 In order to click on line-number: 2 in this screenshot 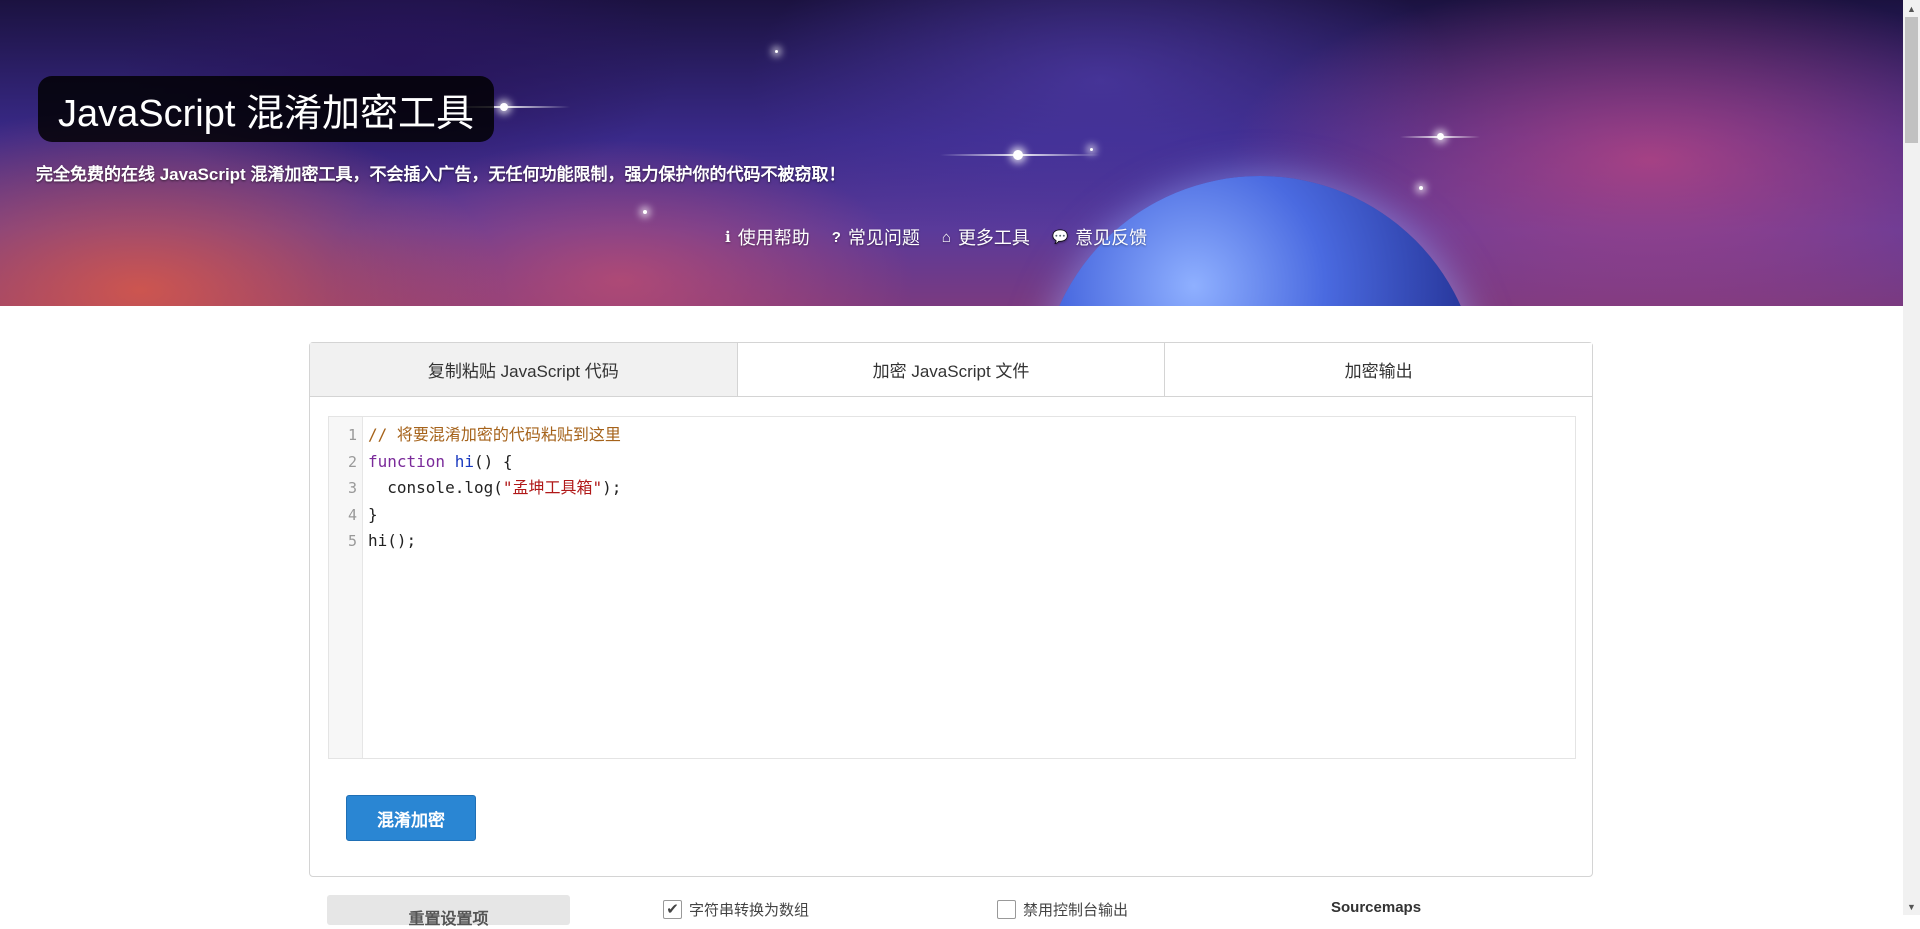, I will do `click(352, 461)`.